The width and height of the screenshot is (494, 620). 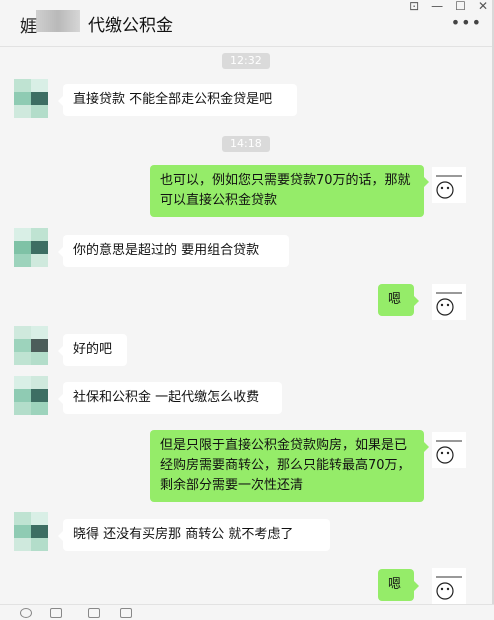 I want to click on blurred-contact-name, so click(x=58, y=21).